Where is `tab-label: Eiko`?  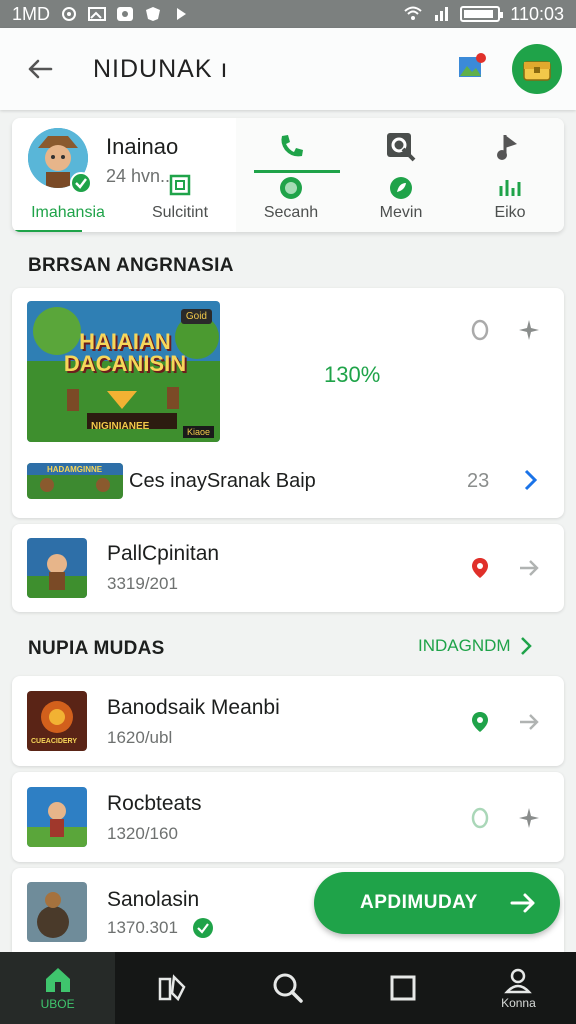 tab-label: Eiko is located at coordinates (510, 212).